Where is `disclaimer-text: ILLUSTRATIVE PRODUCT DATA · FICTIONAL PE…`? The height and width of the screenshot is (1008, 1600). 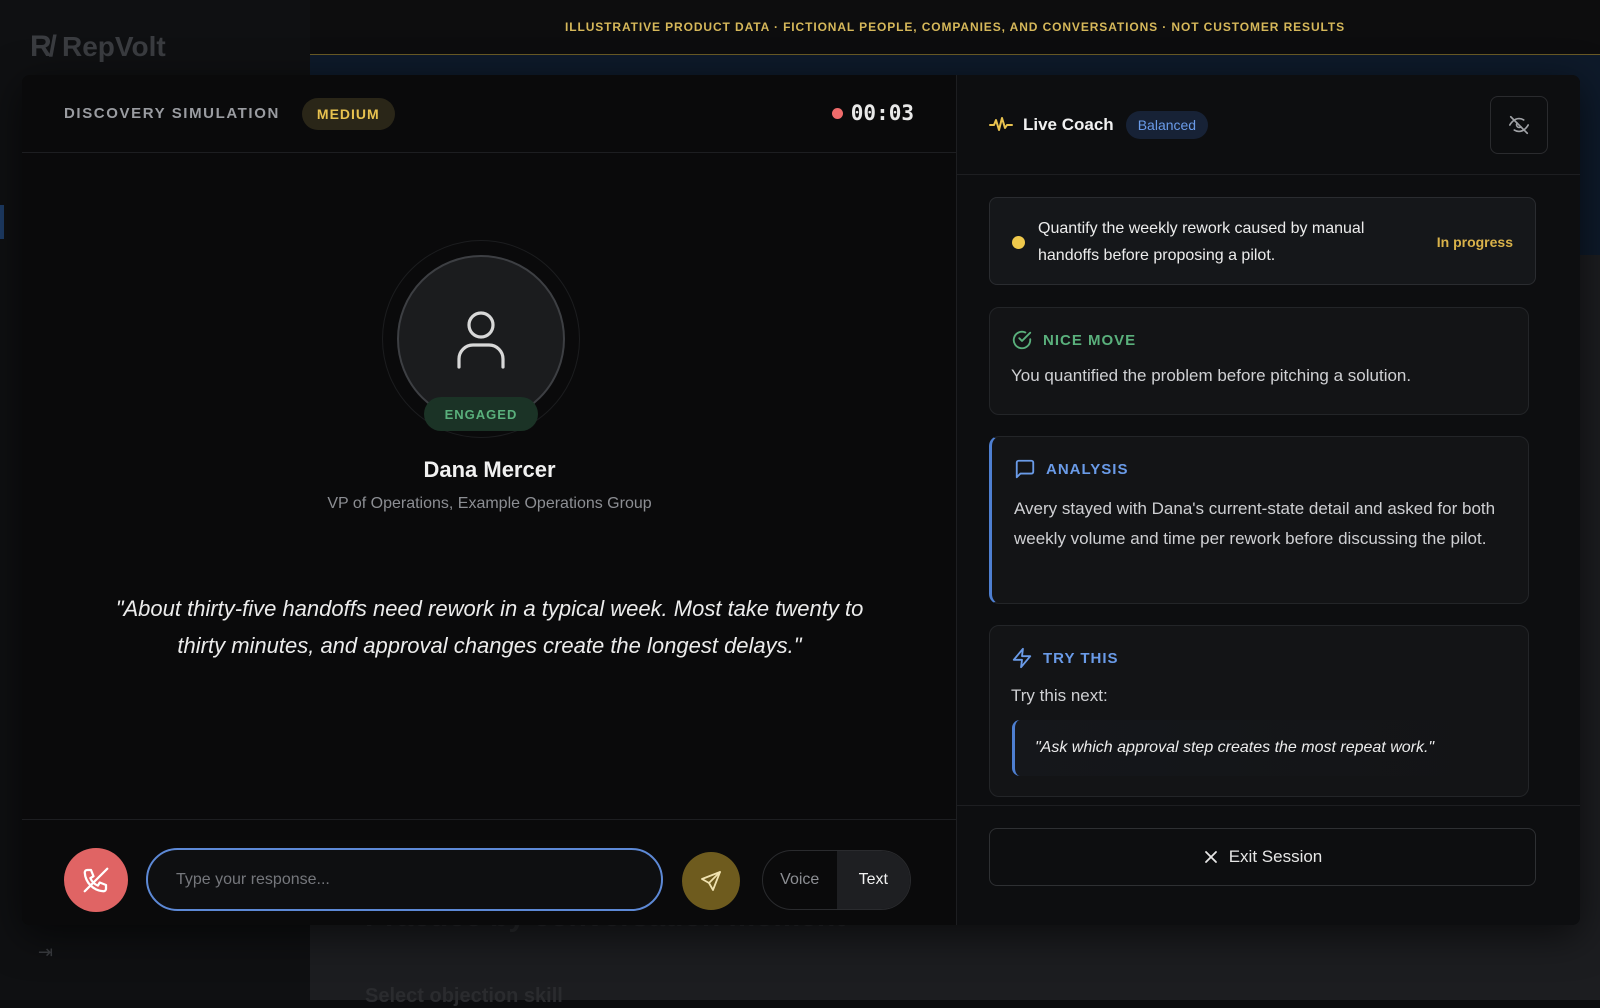 disclaimer-text: ILLUSTRATIVE PRODUCT DATA · FICTIONAL PE… is located at coordinates (955, 27).